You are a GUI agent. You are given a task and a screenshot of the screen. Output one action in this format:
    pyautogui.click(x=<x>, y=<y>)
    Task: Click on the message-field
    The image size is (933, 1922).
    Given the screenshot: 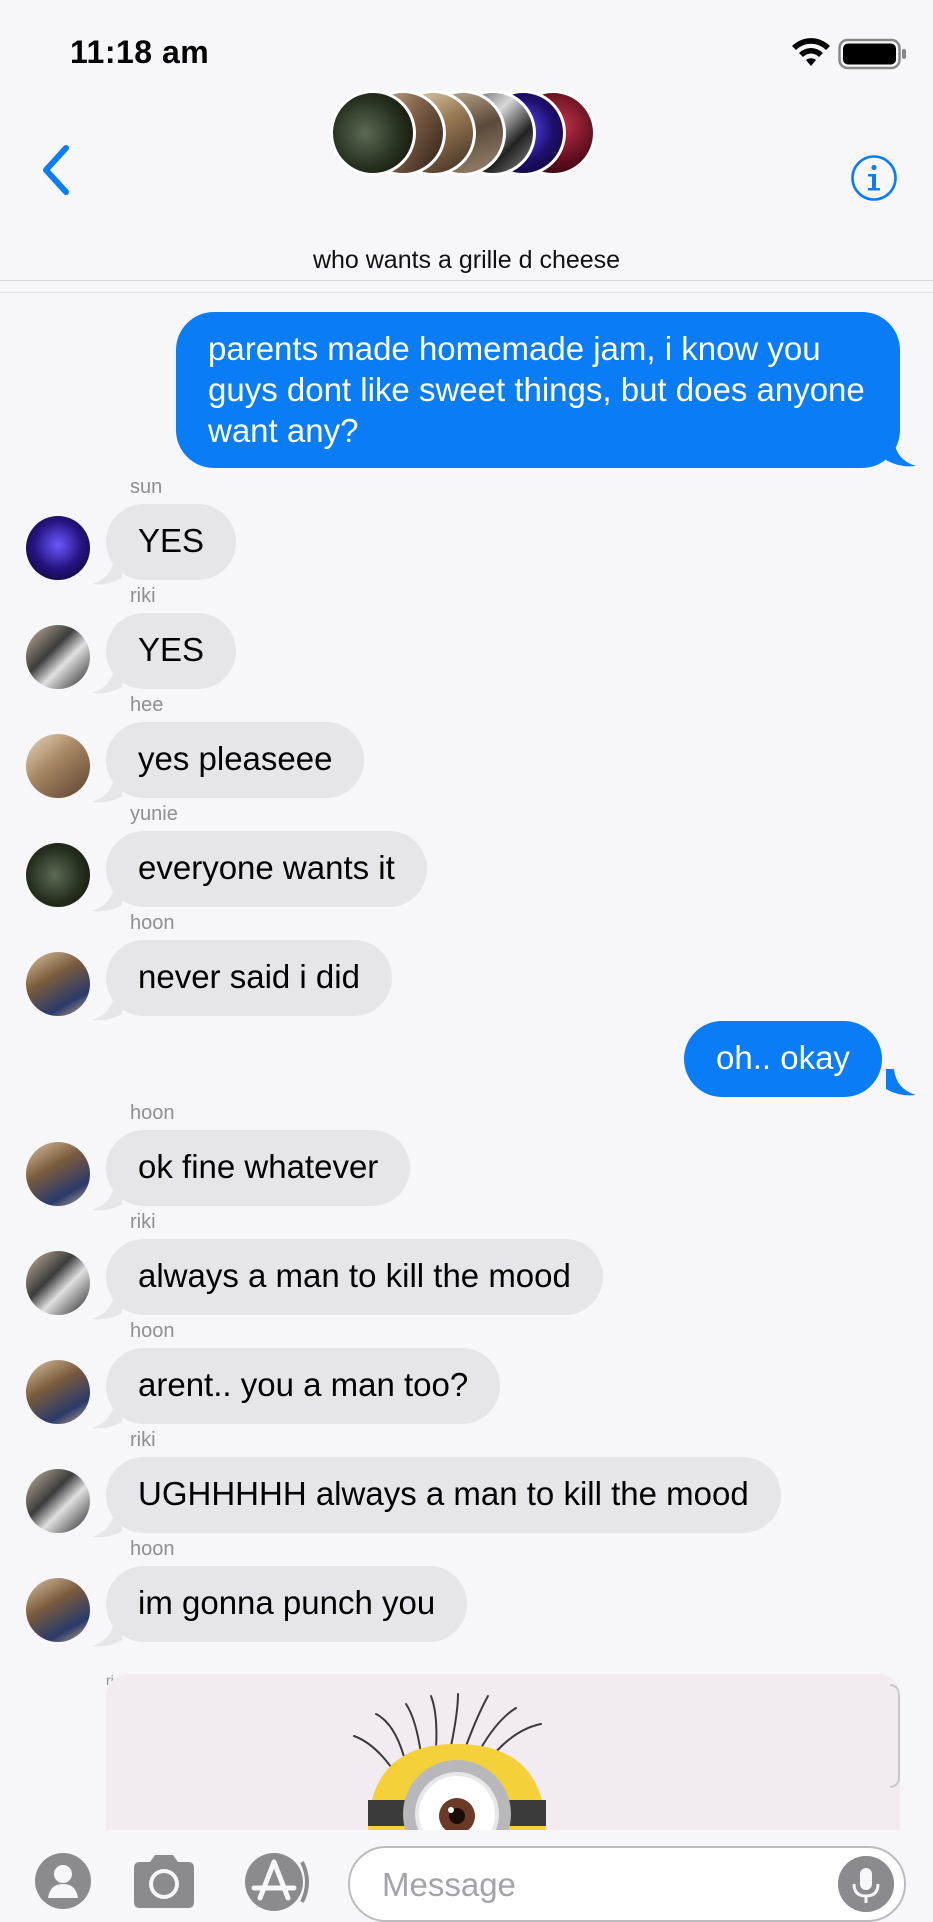 What is the action you would take?
    pyautogui.click(x=627, y=1884)
    